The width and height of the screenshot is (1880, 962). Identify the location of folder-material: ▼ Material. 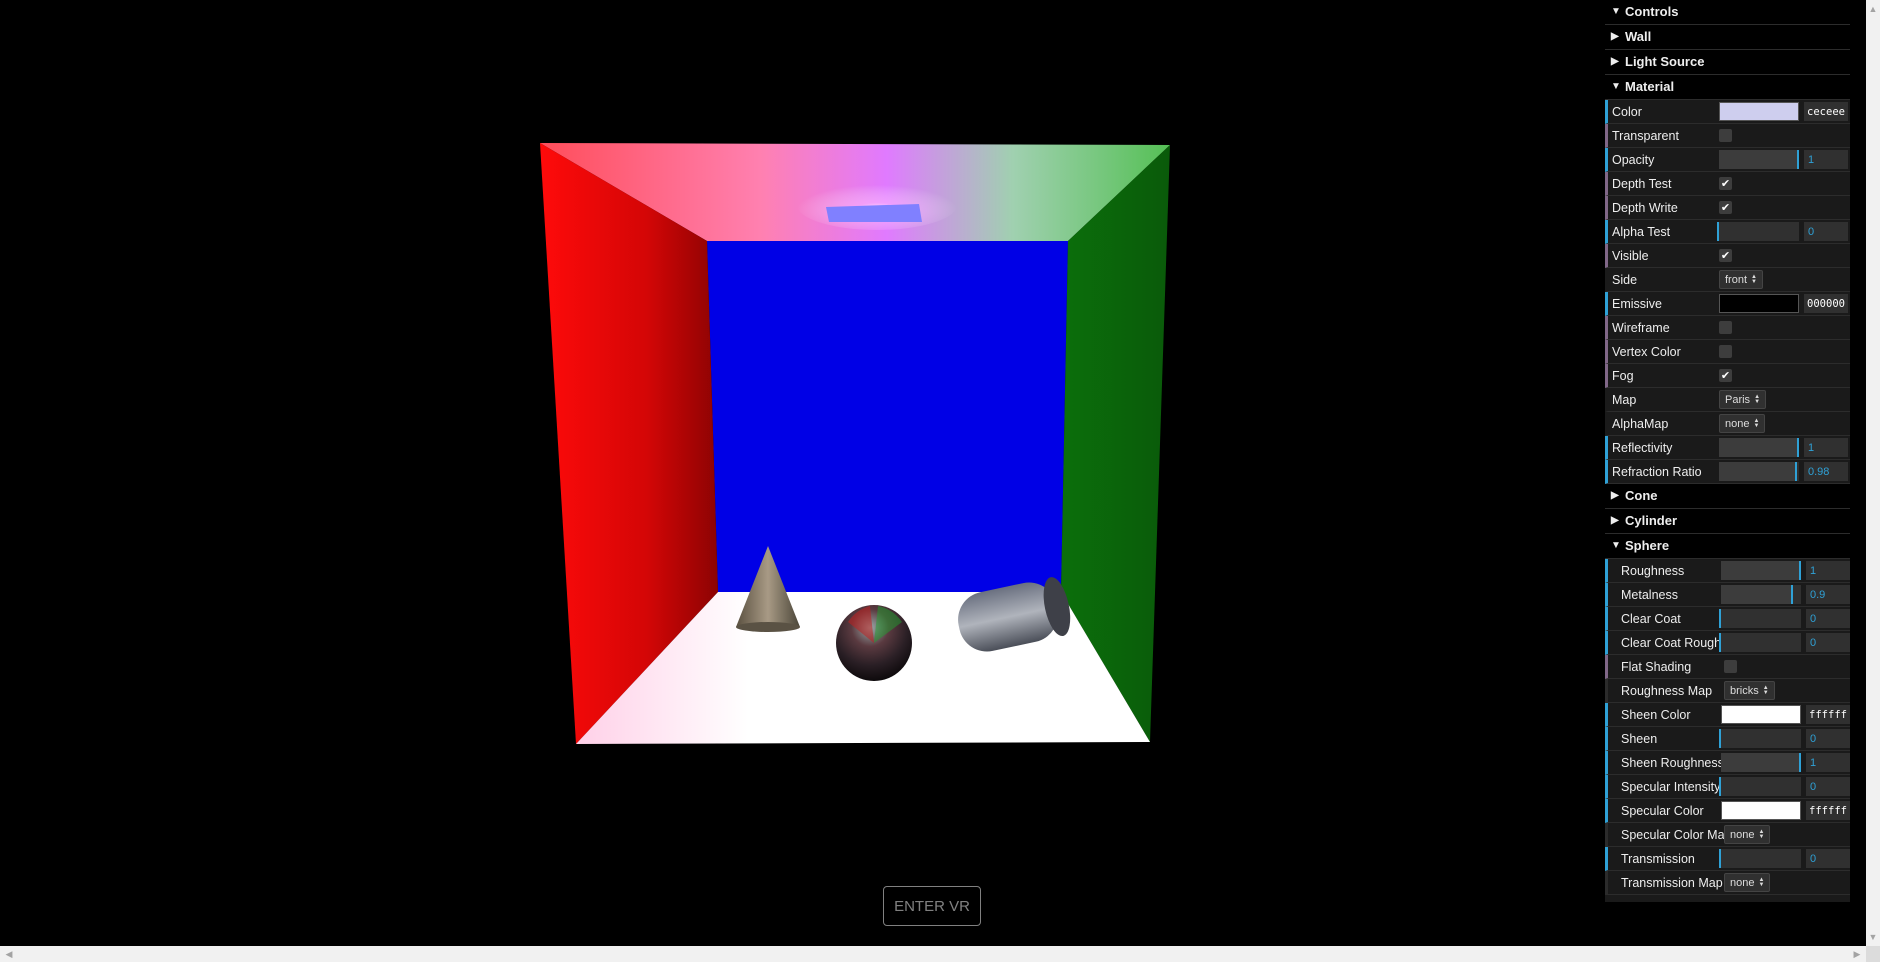
(1727, 87).